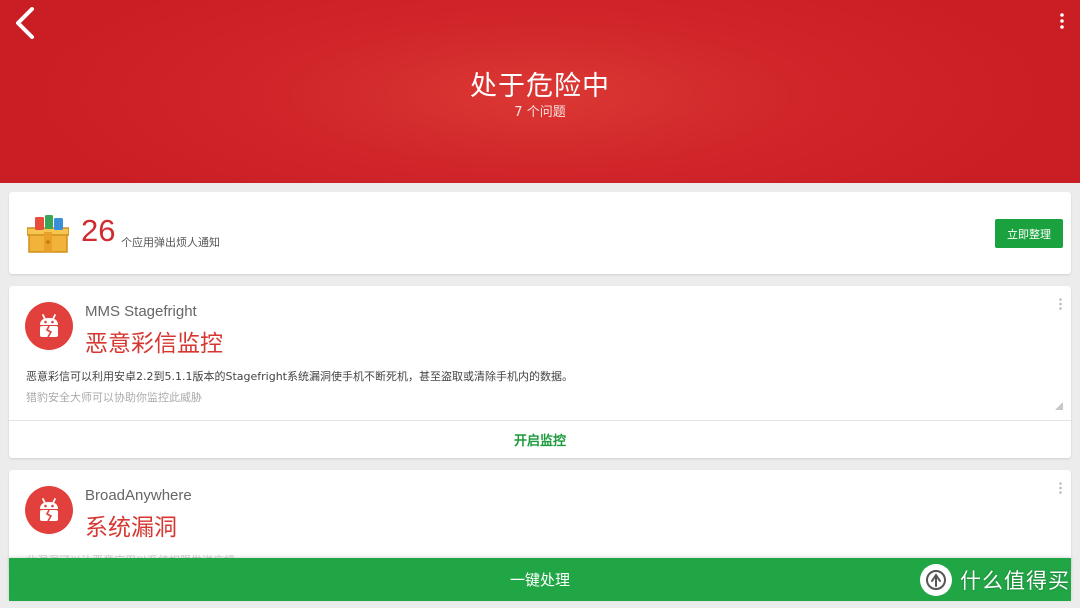  I want to click on watermark-text: 什么值得买, so click(1015, 581).